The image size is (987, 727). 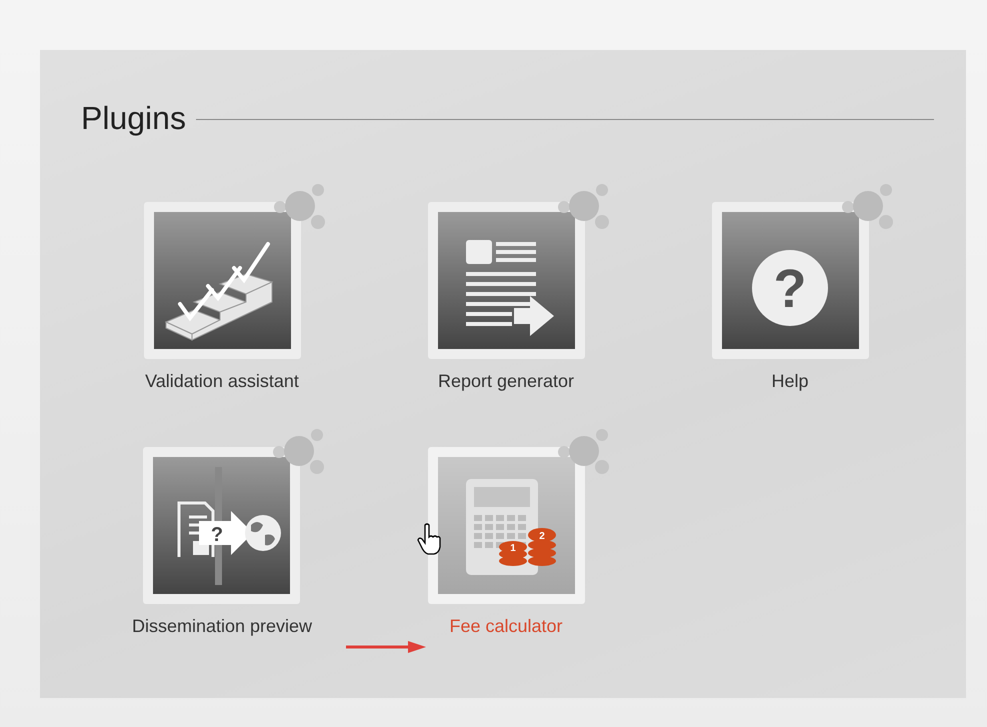 I want to click on section-title: Plugins, so click(x=133, y=118).